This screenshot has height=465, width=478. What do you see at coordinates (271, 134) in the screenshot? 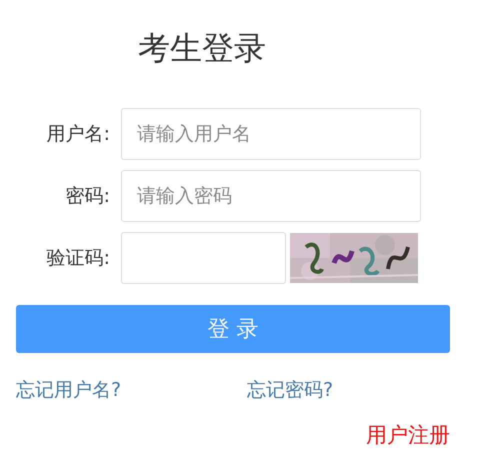
I see `input-field: 请输入用户名` at bounding box center [271, 134].